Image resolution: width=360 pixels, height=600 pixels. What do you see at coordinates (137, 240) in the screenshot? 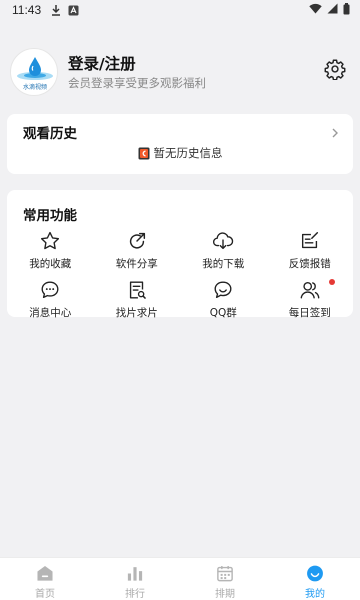
I see `share-icon` at bounding box center [137, 240].